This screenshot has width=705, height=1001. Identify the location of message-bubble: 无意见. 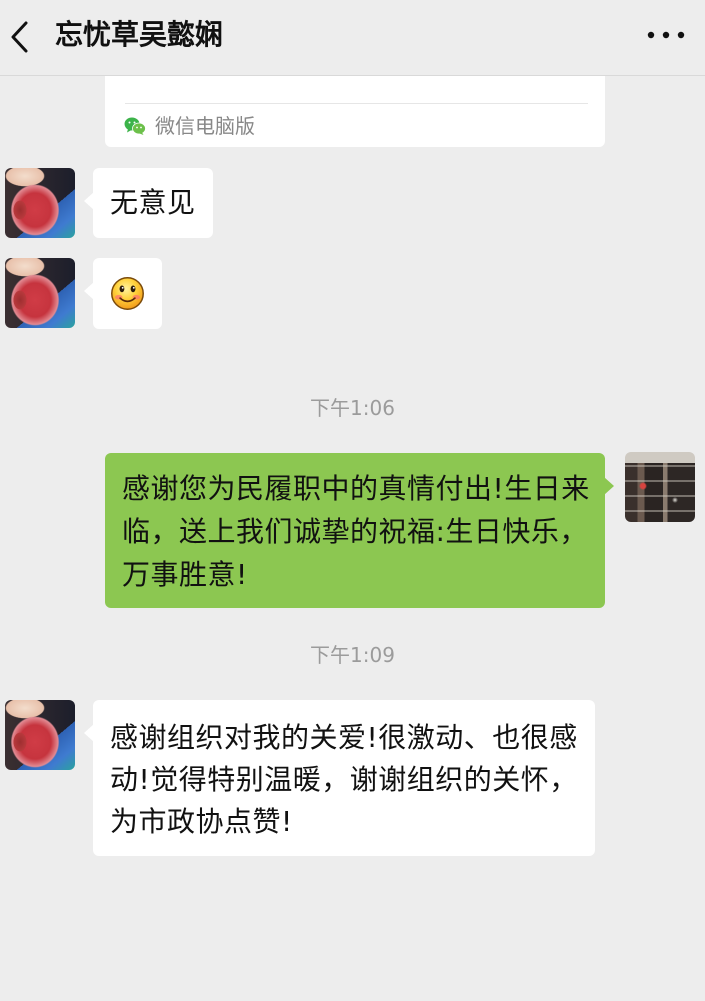
(148, 203).